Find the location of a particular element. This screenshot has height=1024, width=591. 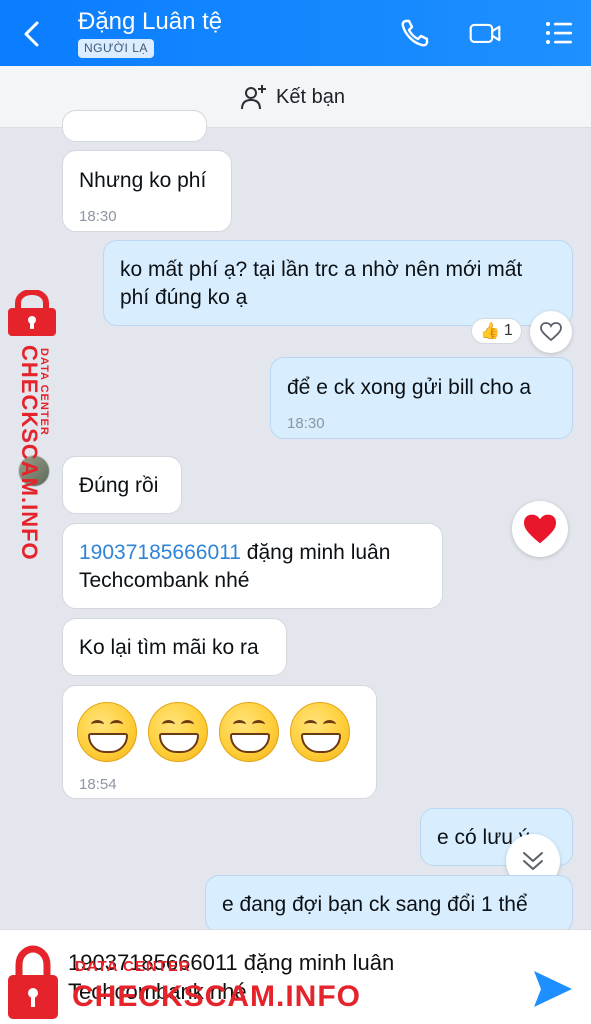

heart-outline-icon is located at coordinates (551, 332).